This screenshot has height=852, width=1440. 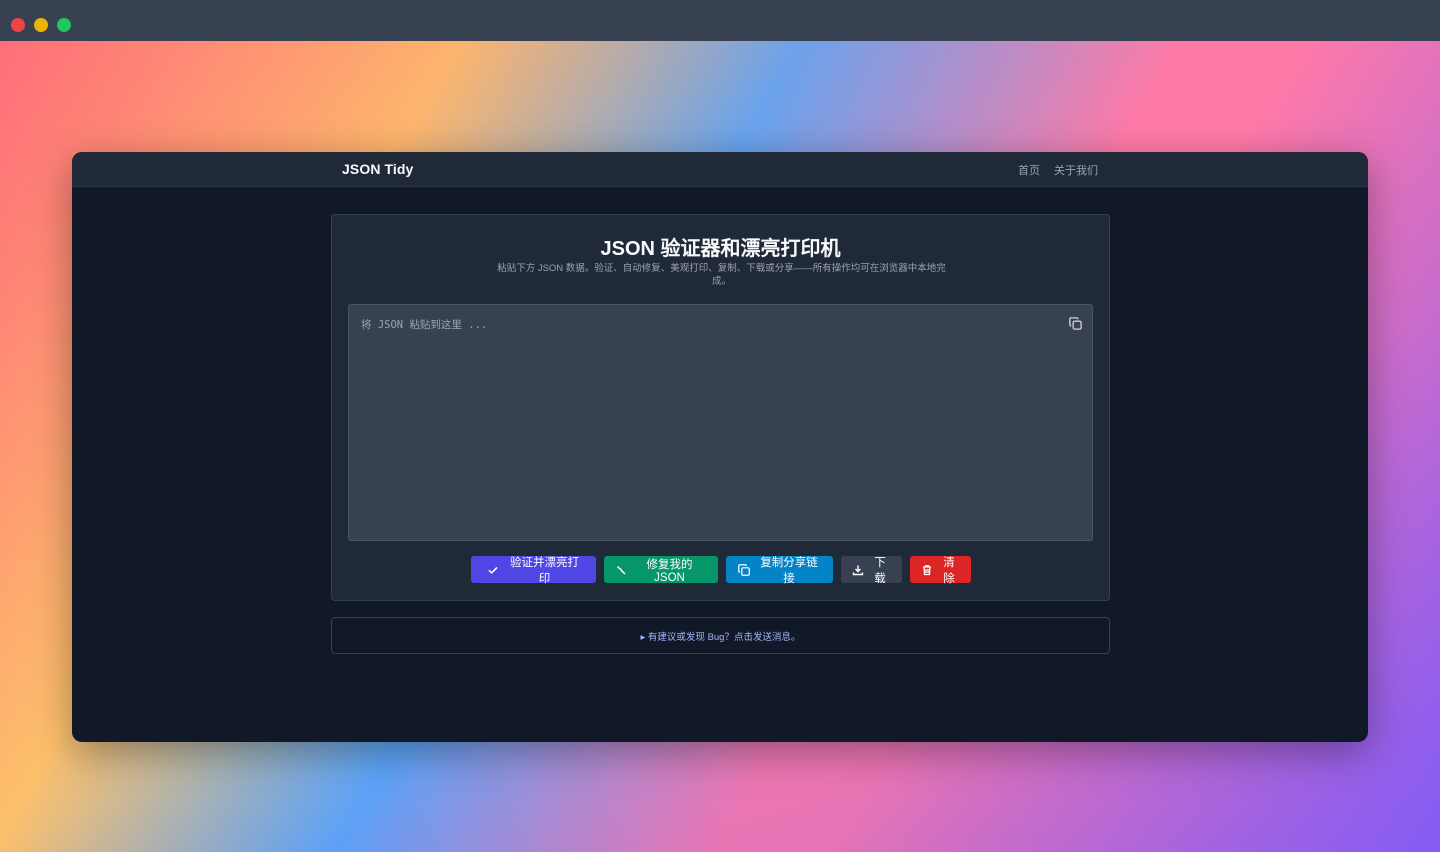 I want to click on feedback-toggle: ▸ 有建议或发现 Bug？点击发送消息。, so click(x=720, y=635).